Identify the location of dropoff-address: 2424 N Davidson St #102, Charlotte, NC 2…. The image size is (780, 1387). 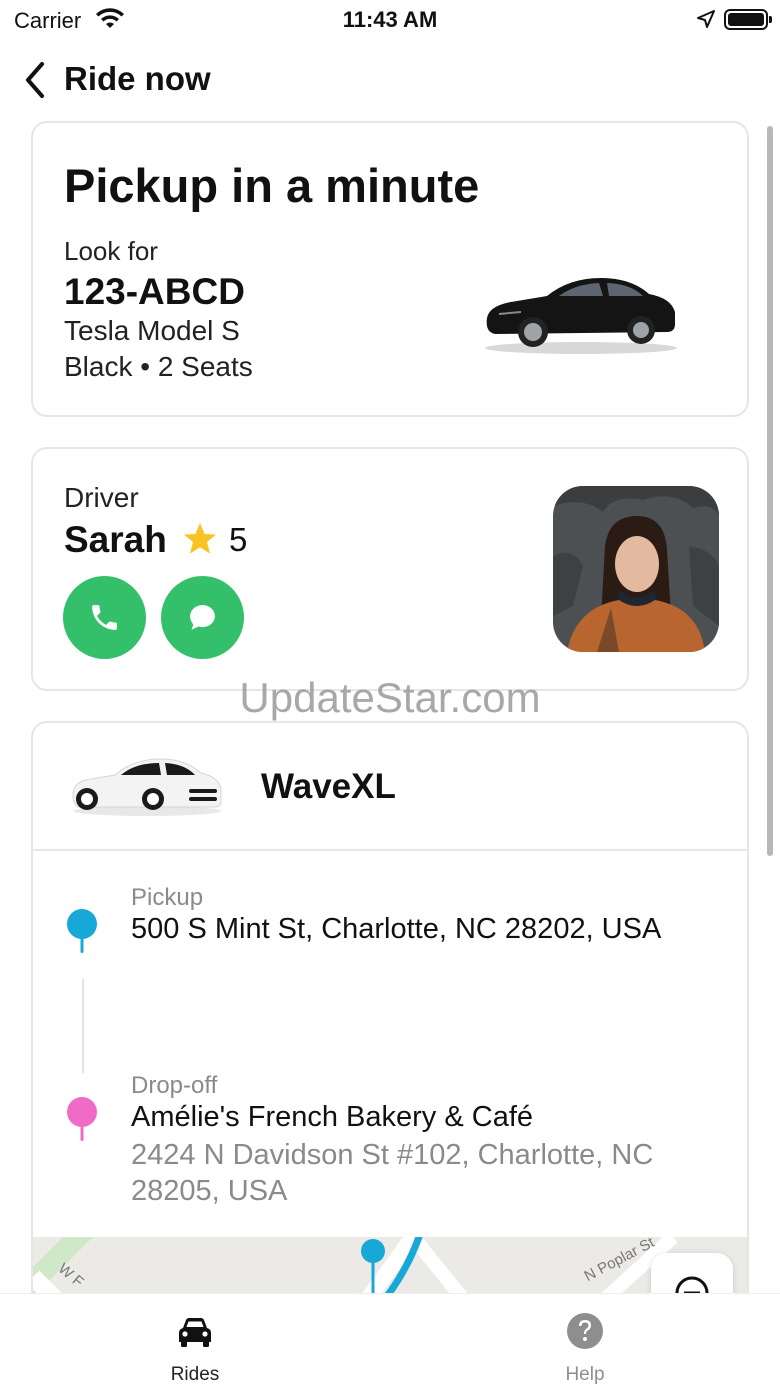
(392, 1173).